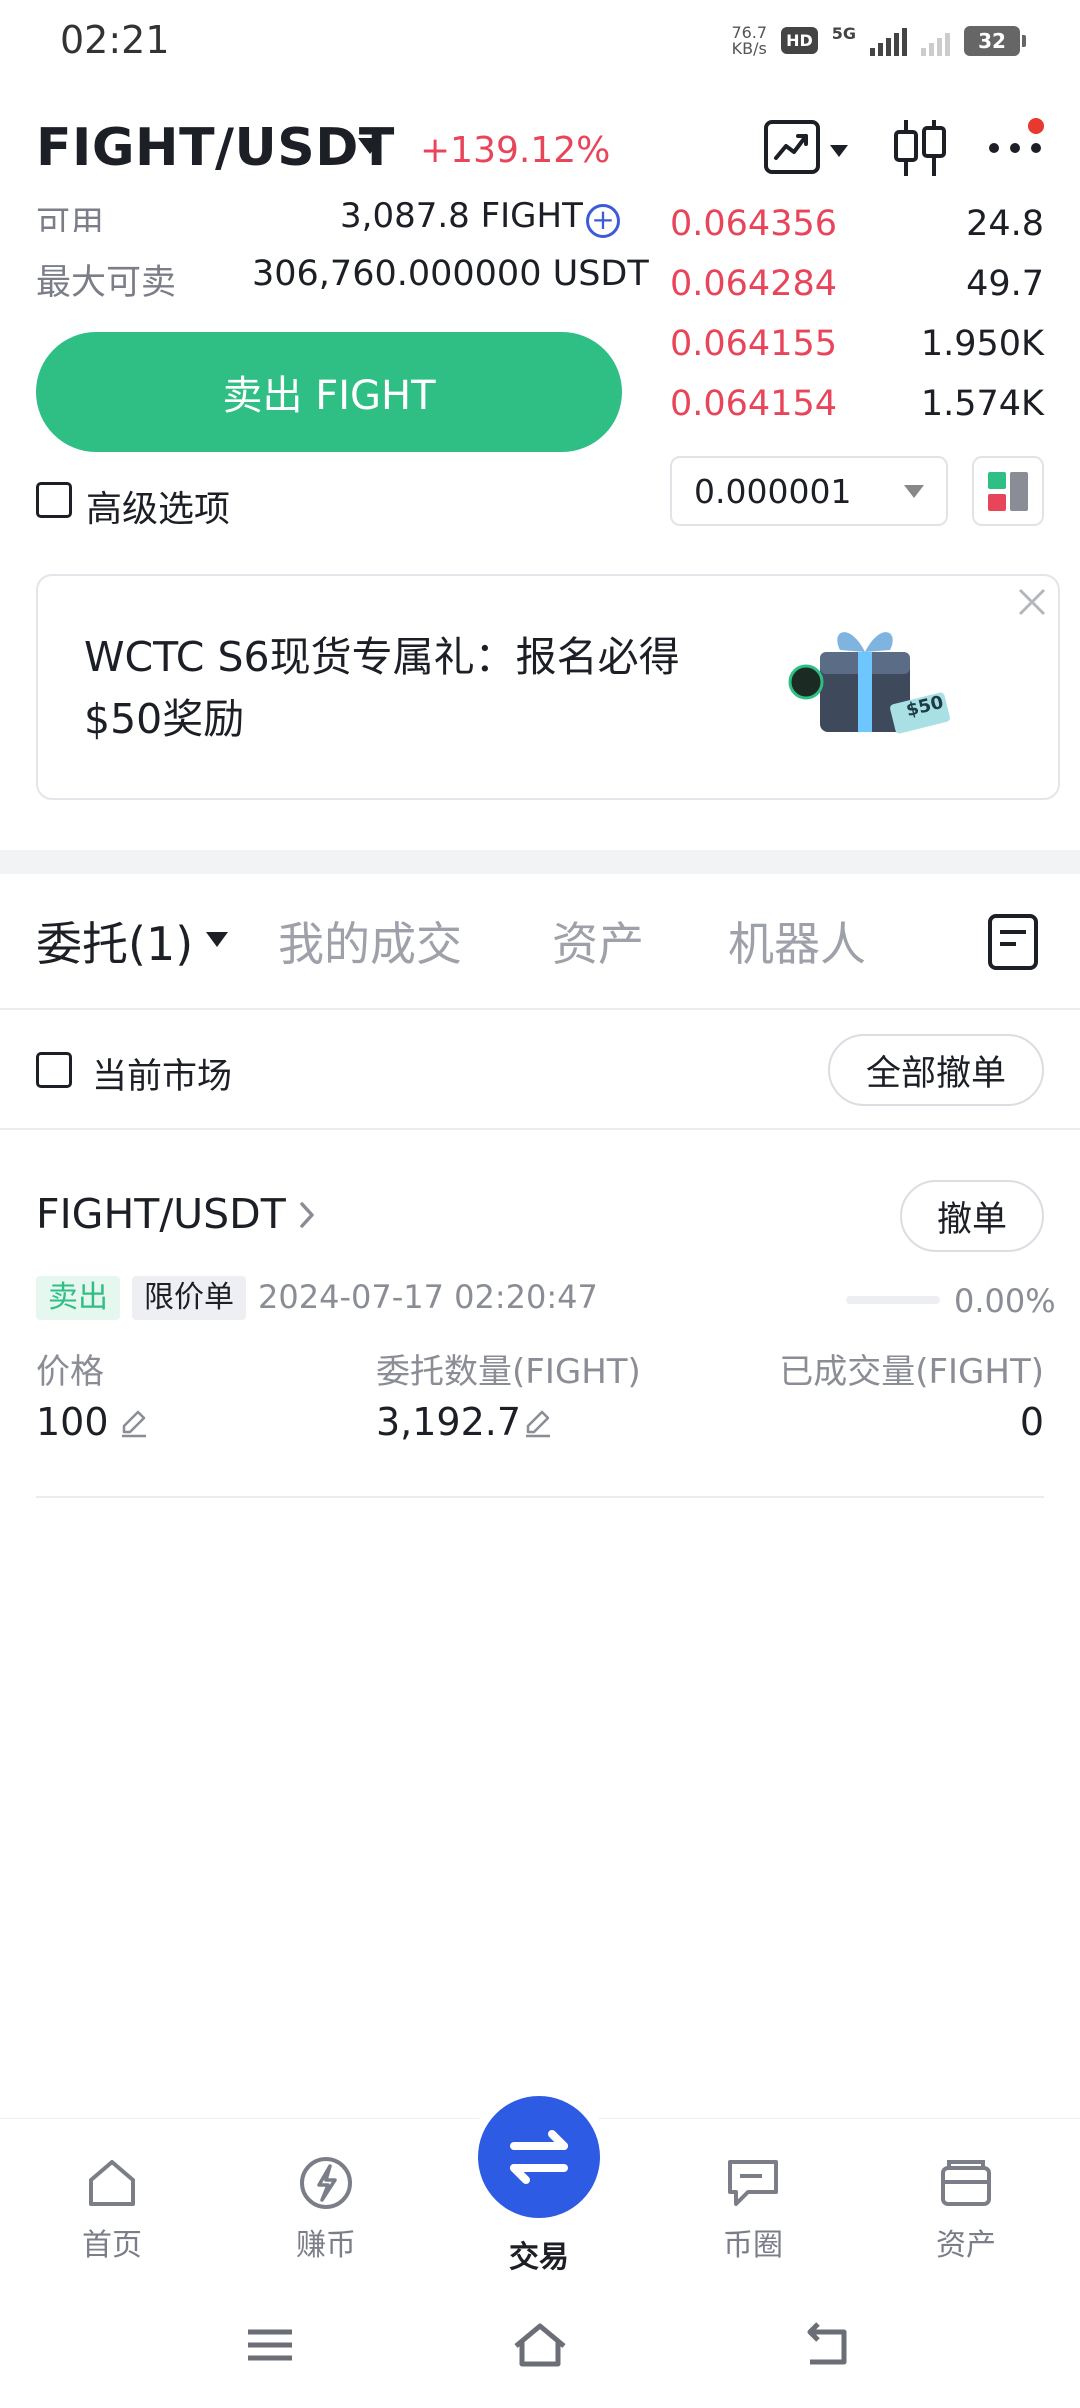 This screenshot has height=2408, width=1080. I want to click on nav-assets: 资产, so click(966, 2208).